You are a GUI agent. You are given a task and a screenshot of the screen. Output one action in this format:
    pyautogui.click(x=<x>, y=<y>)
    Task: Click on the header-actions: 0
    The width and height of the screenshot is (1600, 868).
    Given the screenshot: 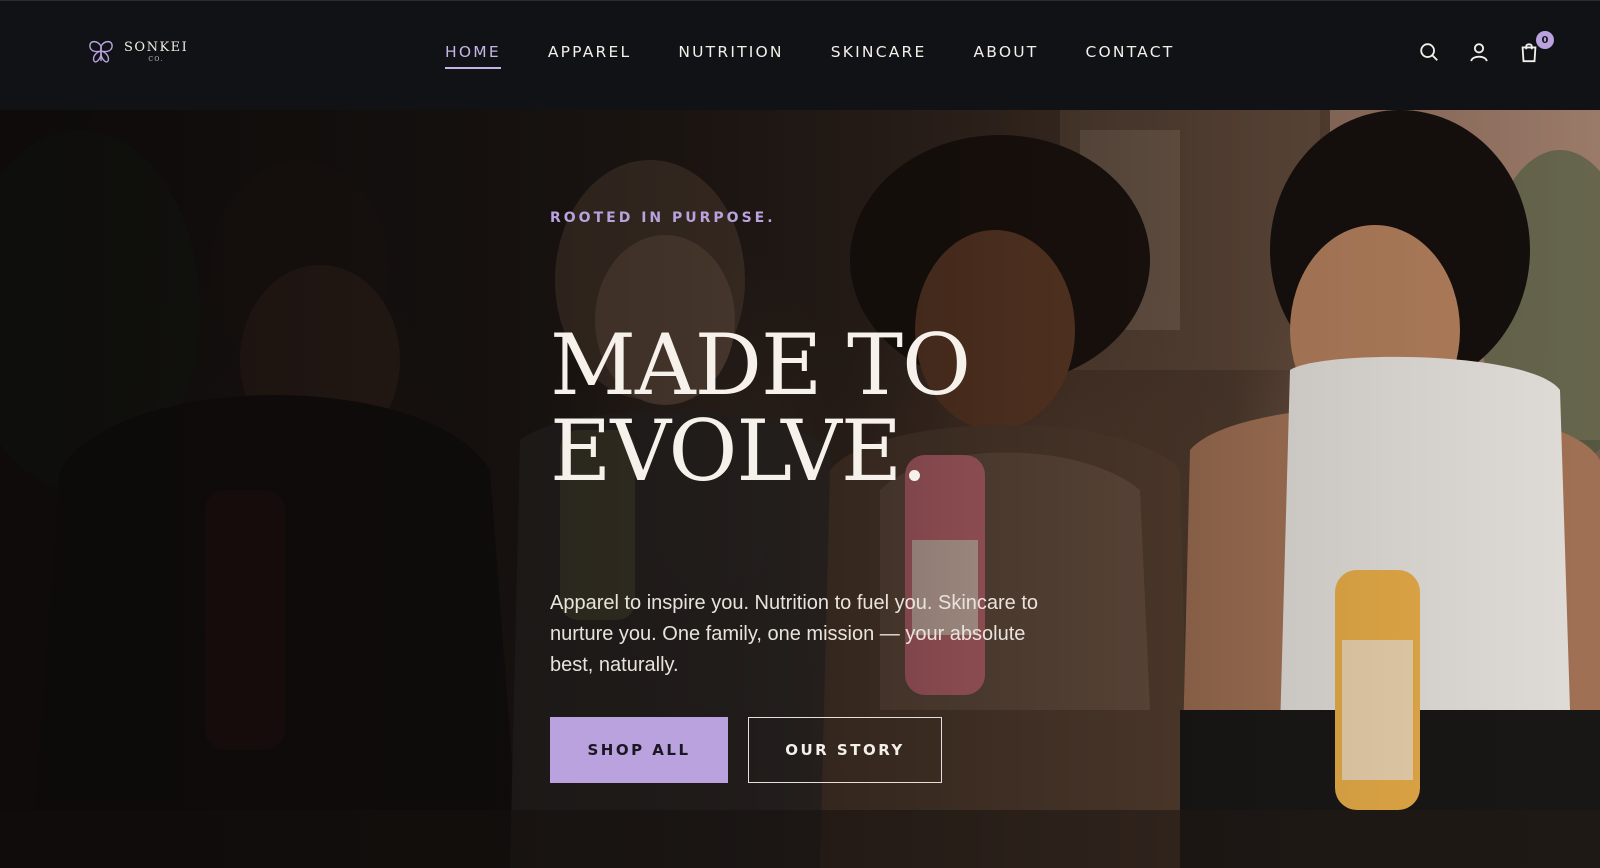 What is the action you would take?
    pyautogui.click(x=1486, y=47)
    